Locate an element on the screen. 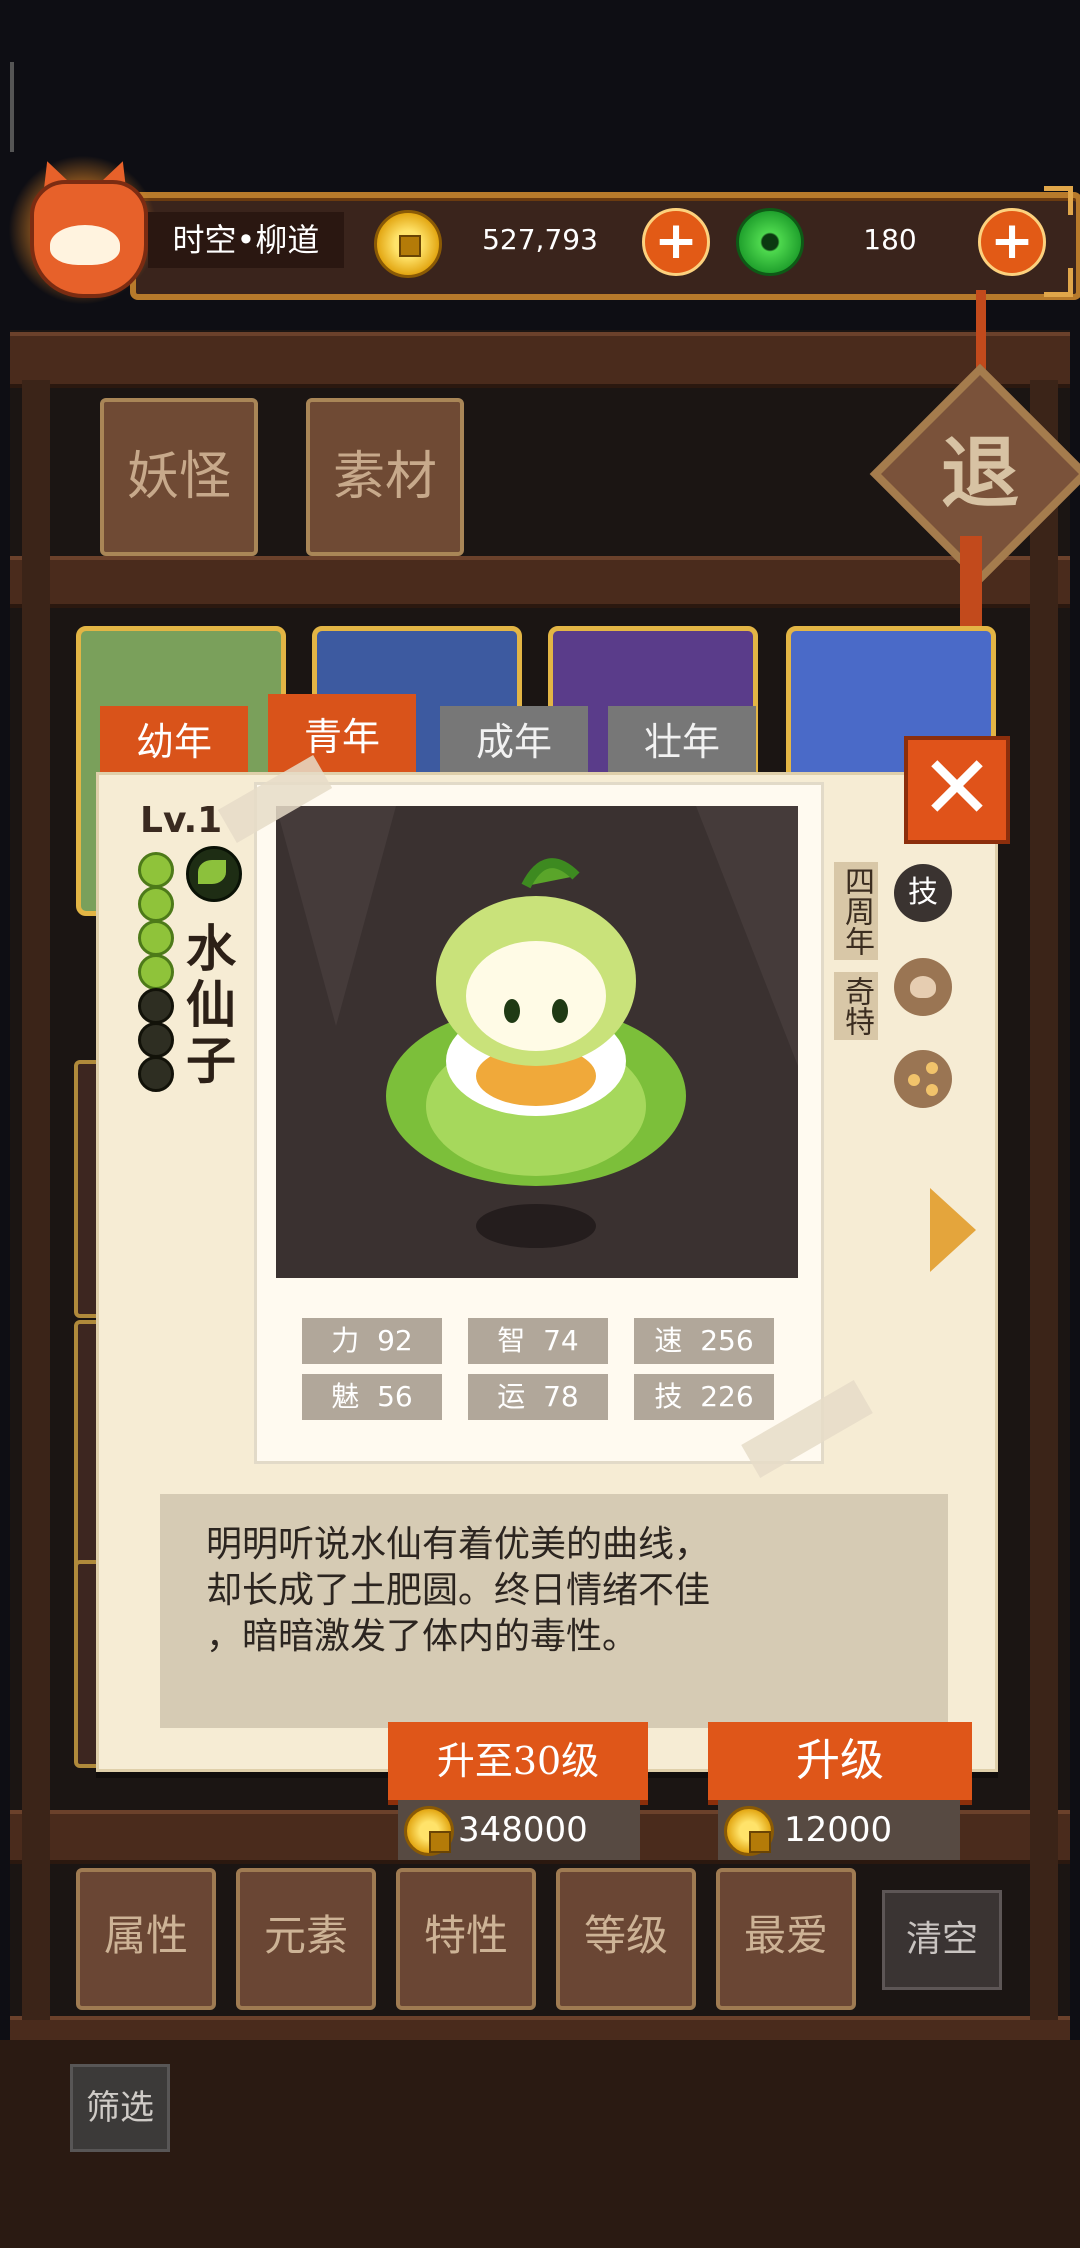 The width and height of the screenshot is (1080, 2248). close-button: ✕ is located at coordinates (957, 790).